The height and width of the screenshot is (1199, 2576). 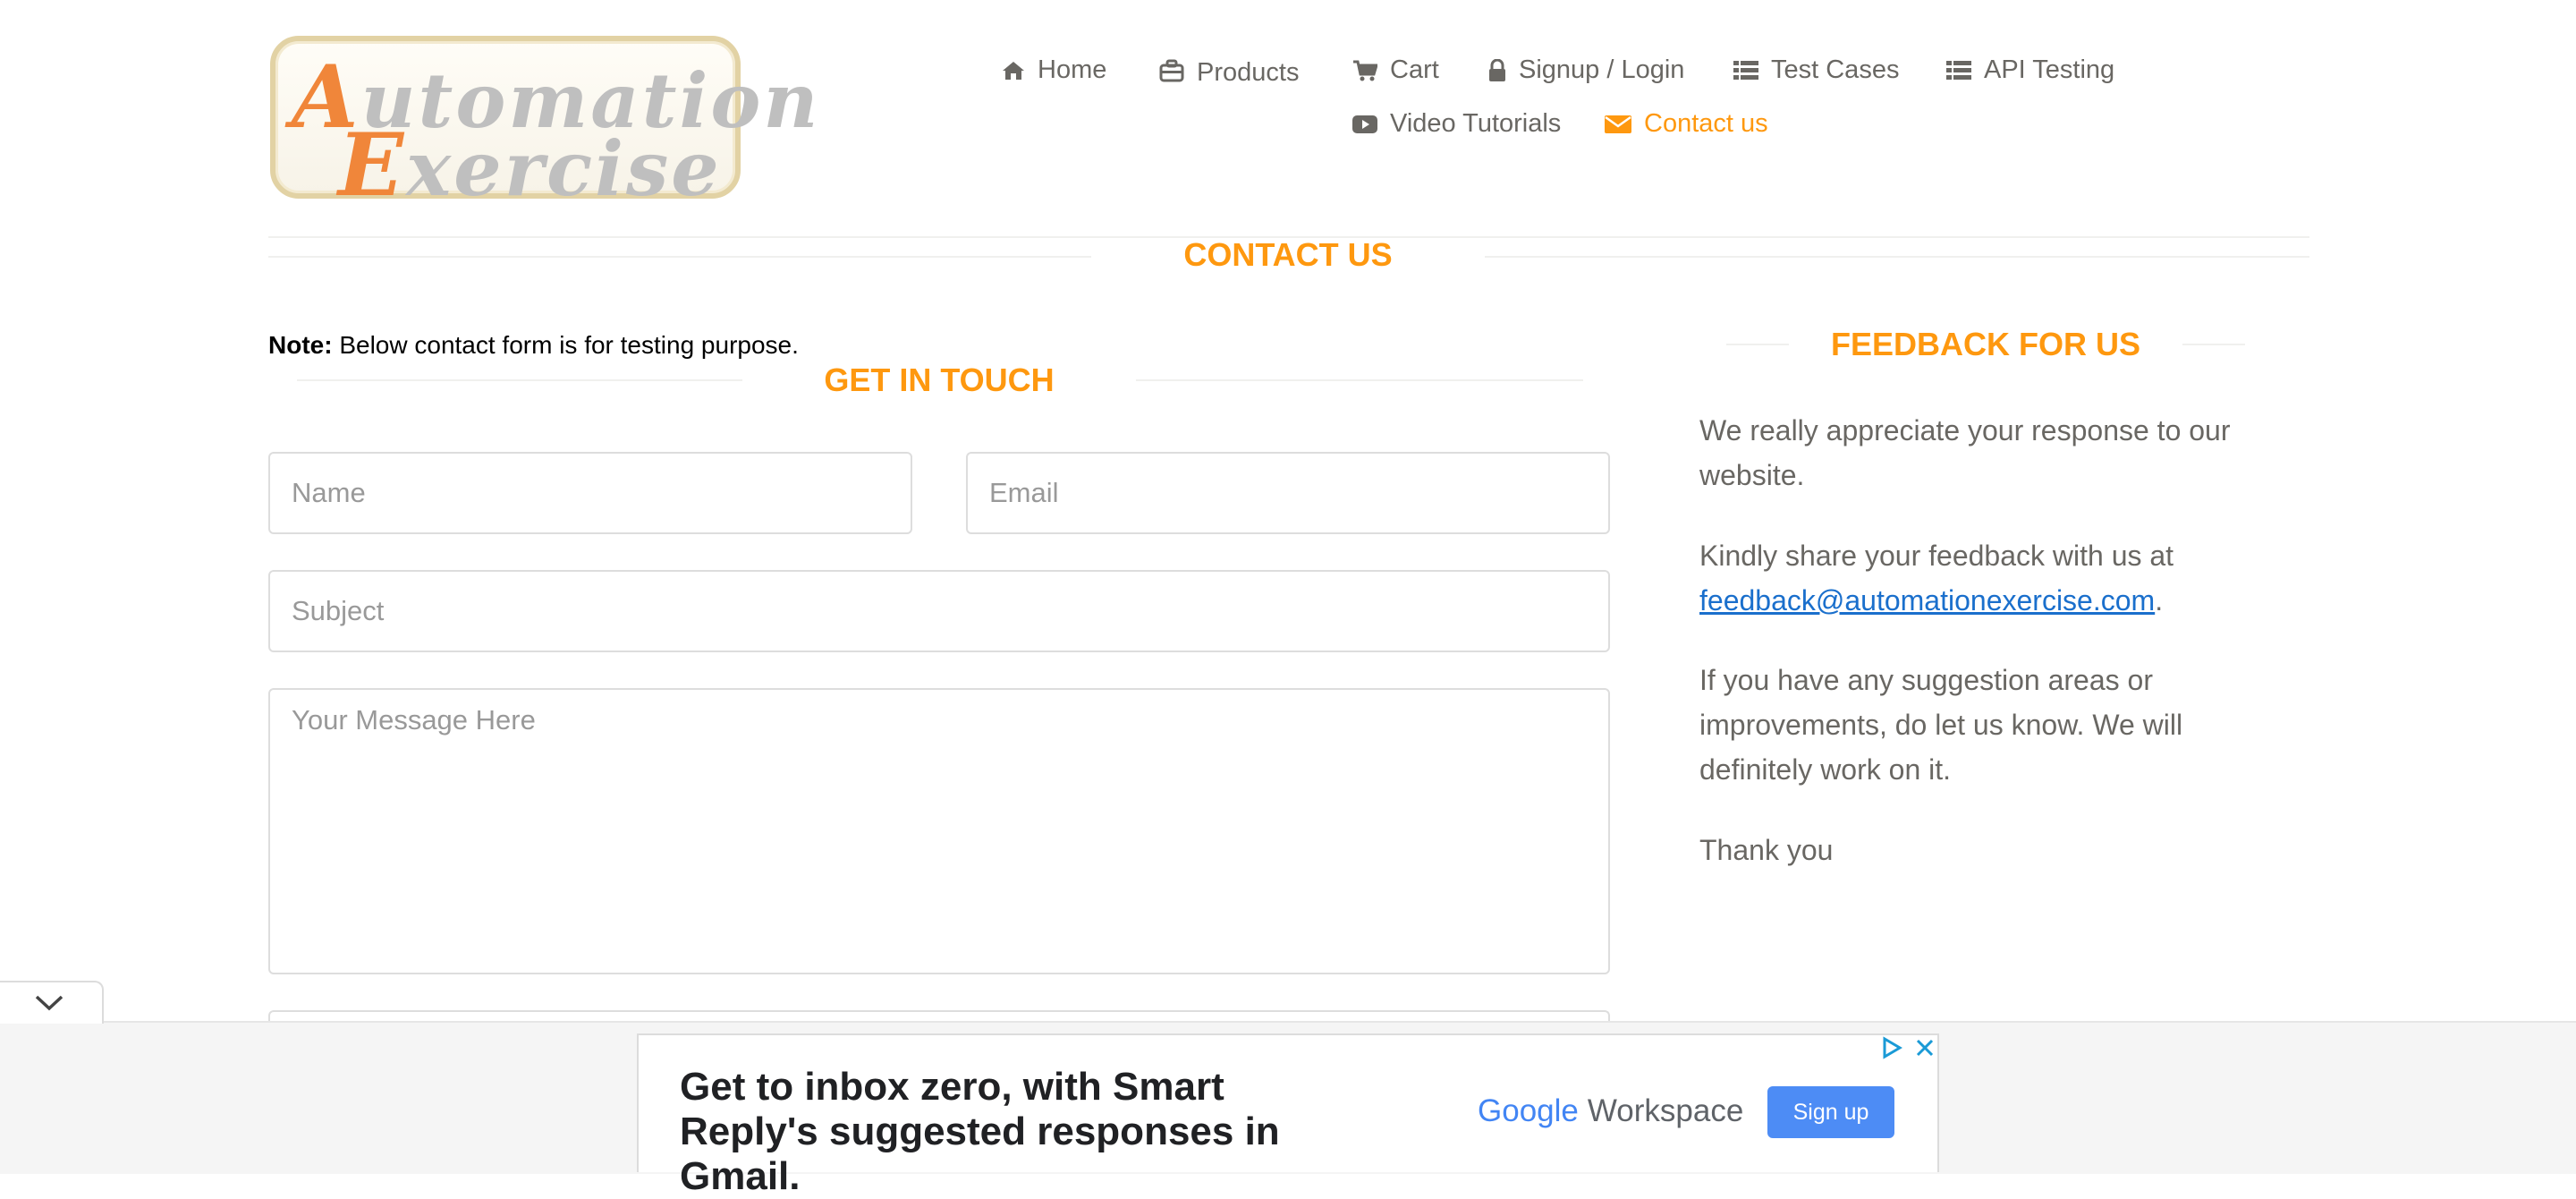 I want to click on nav-contact-us: Contact us, so click(x=1686, y=124).